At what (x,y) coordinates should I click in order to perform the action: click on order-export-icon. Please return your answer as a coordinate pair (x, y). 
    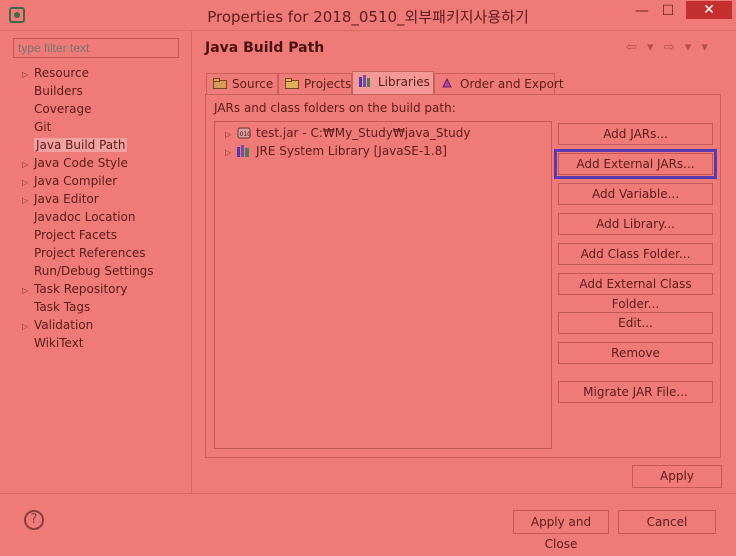
    Looking at the image, I should click on (448, 81).